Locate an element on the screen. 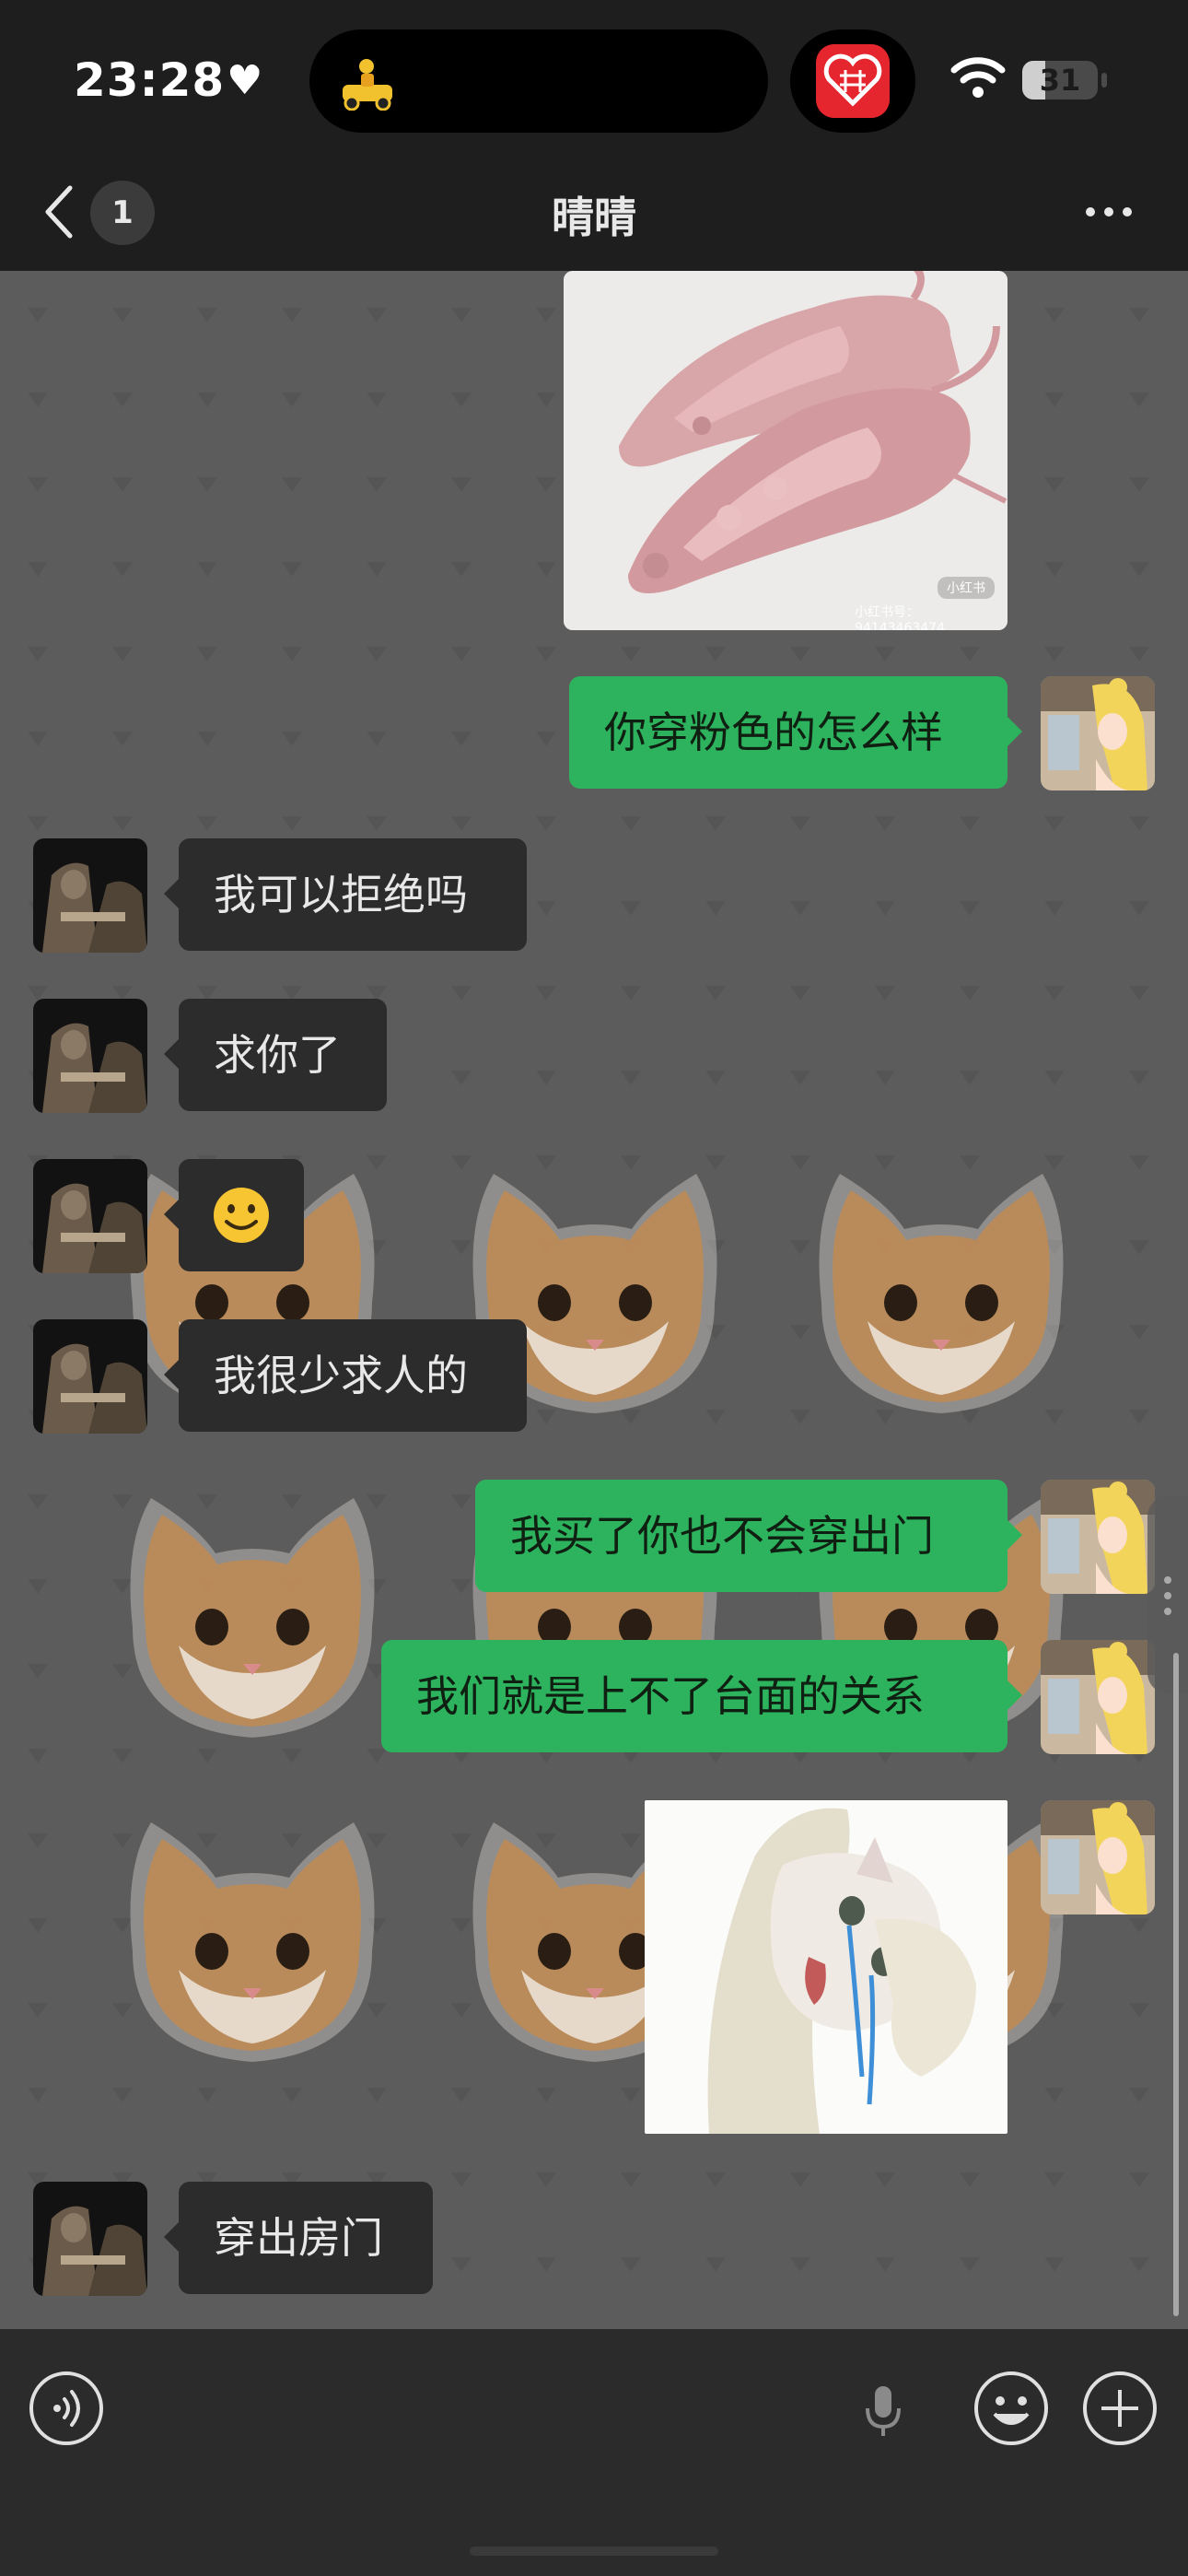  battery-tip is located at coordinates (1104, 80).